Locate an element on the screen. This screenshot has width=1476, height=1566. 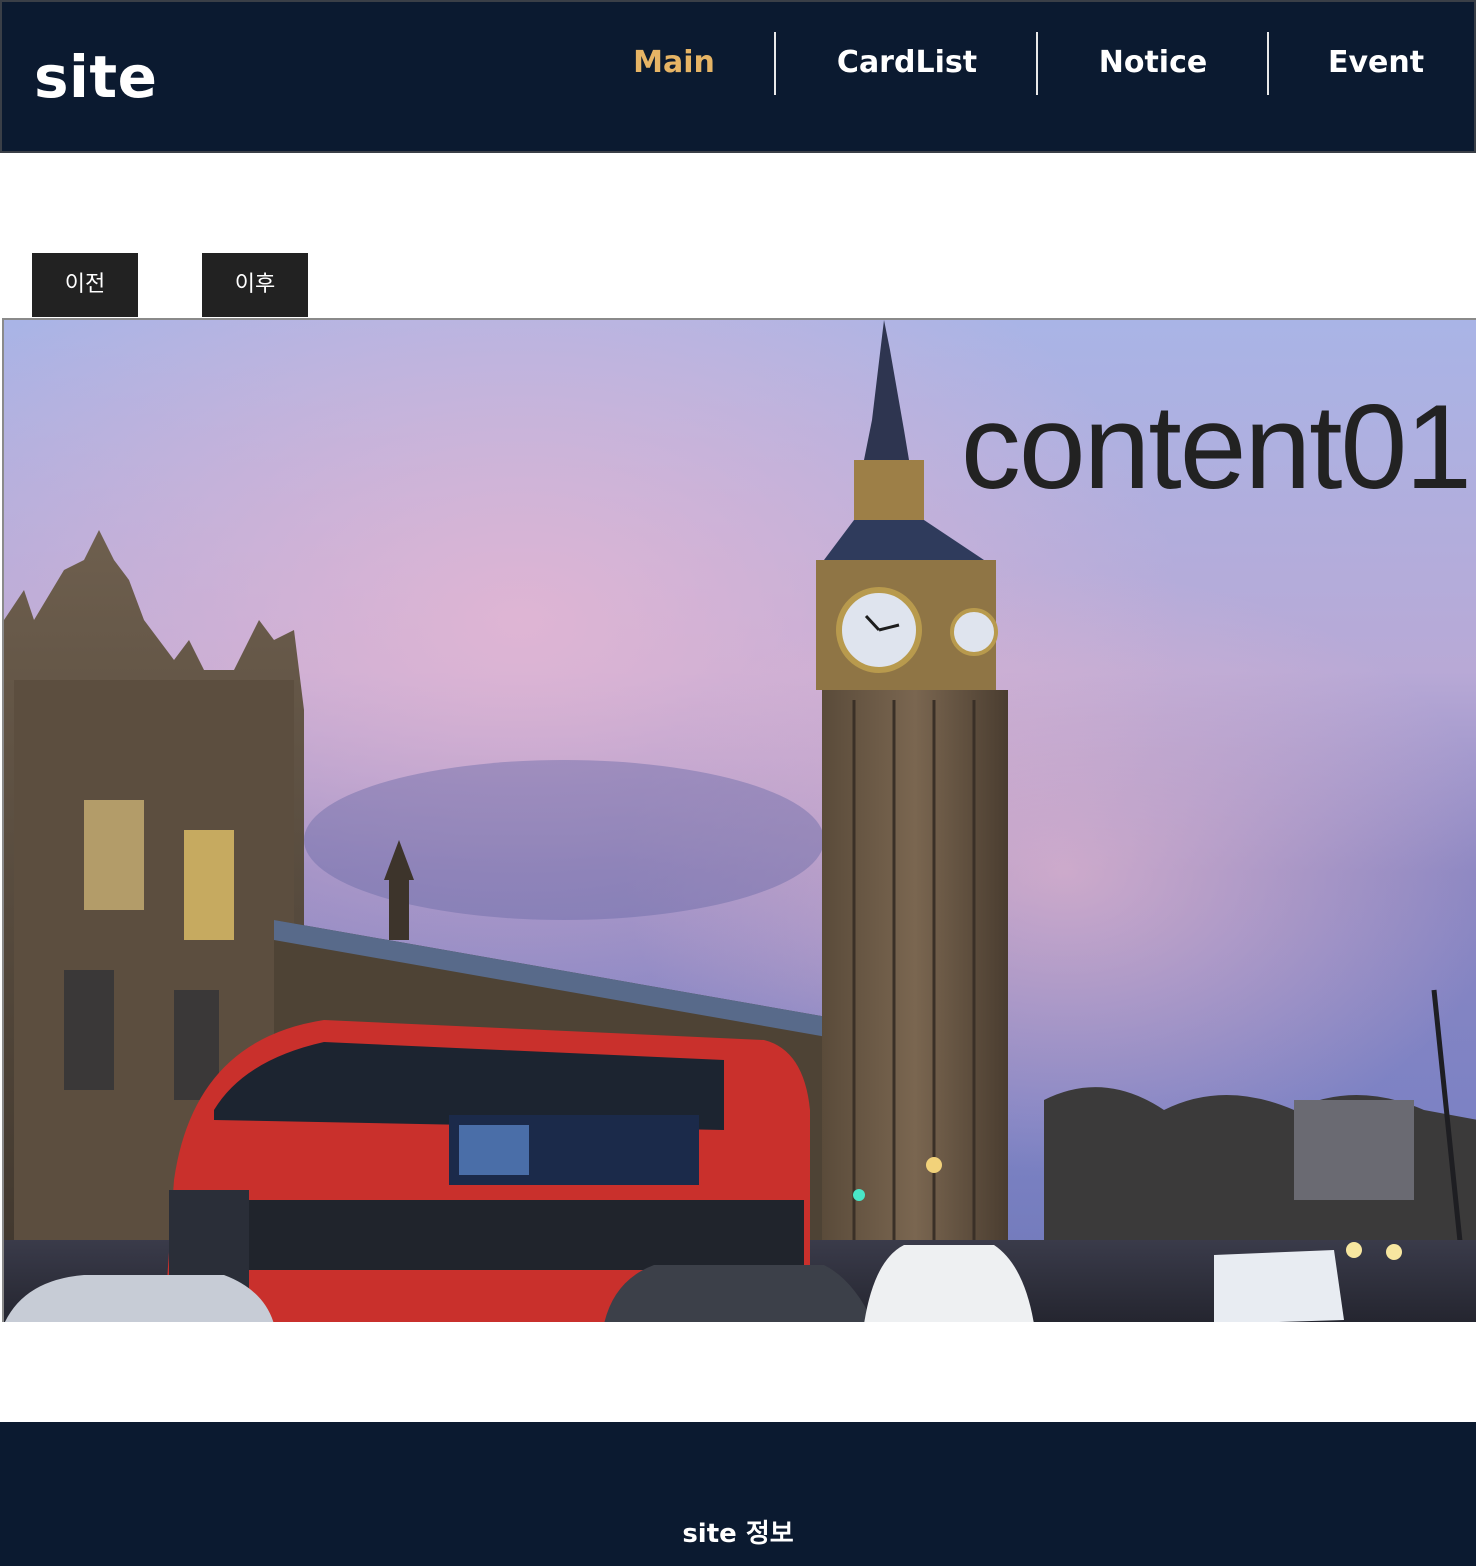
site-header: site Main CardList Notice Event is located at coordinates (738, 76).